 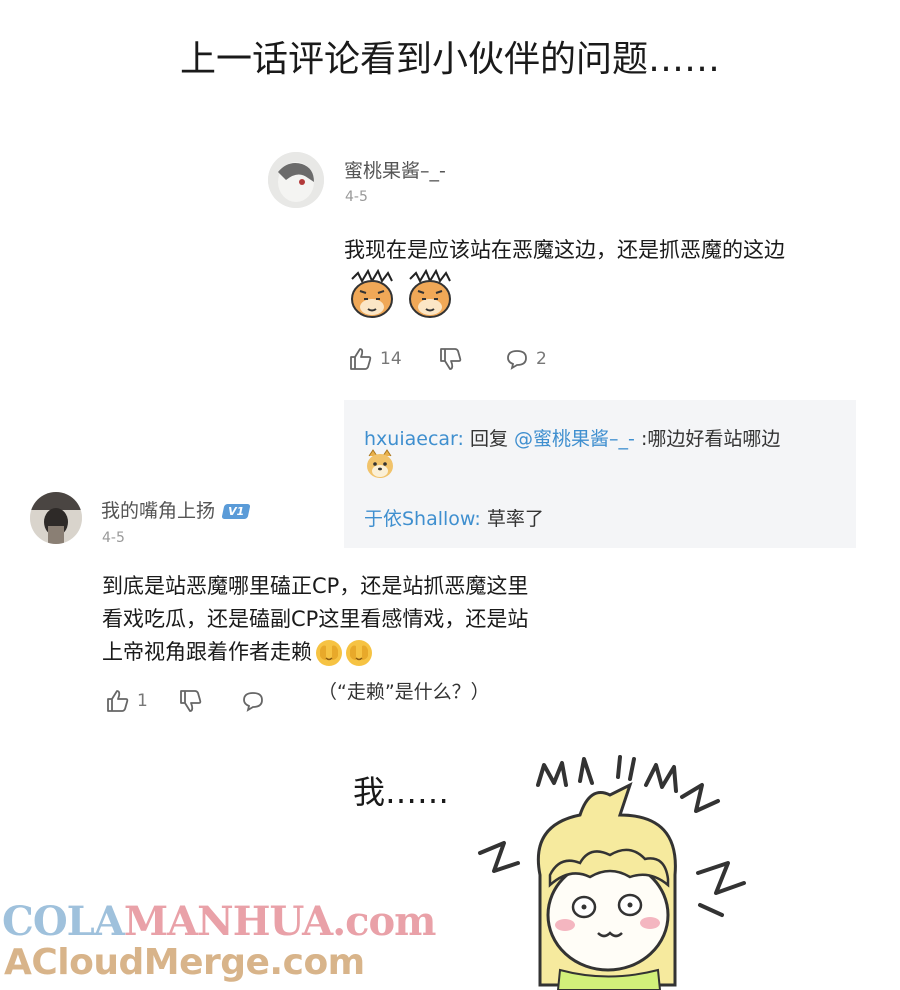 I want to click on comment2-dislike-button, so click(x=191, y=701).